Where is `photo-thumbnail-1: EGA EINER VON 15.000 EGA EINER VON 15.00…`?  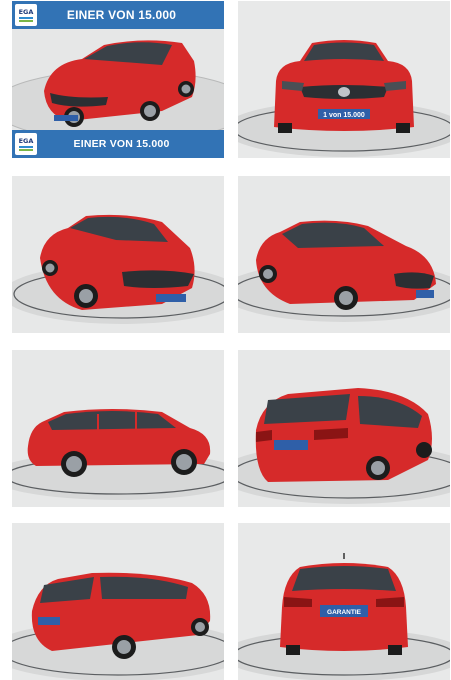 photo-thumbnail-1: EGA EINER VON 15.000 EGA EINER VON 15.00… is located at coordinates (118, 79).